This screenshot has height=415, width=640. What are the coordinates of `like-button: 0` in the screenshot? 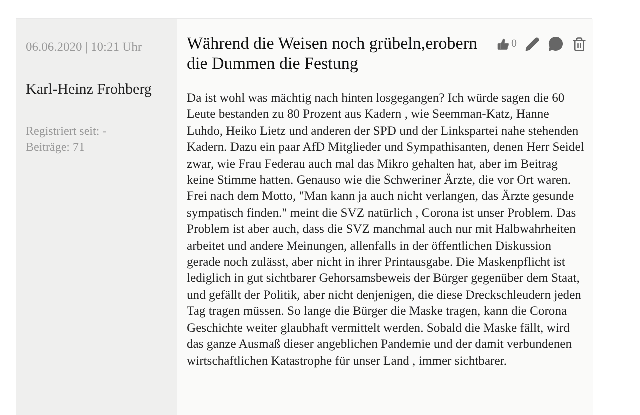 It's located at (506, 44).